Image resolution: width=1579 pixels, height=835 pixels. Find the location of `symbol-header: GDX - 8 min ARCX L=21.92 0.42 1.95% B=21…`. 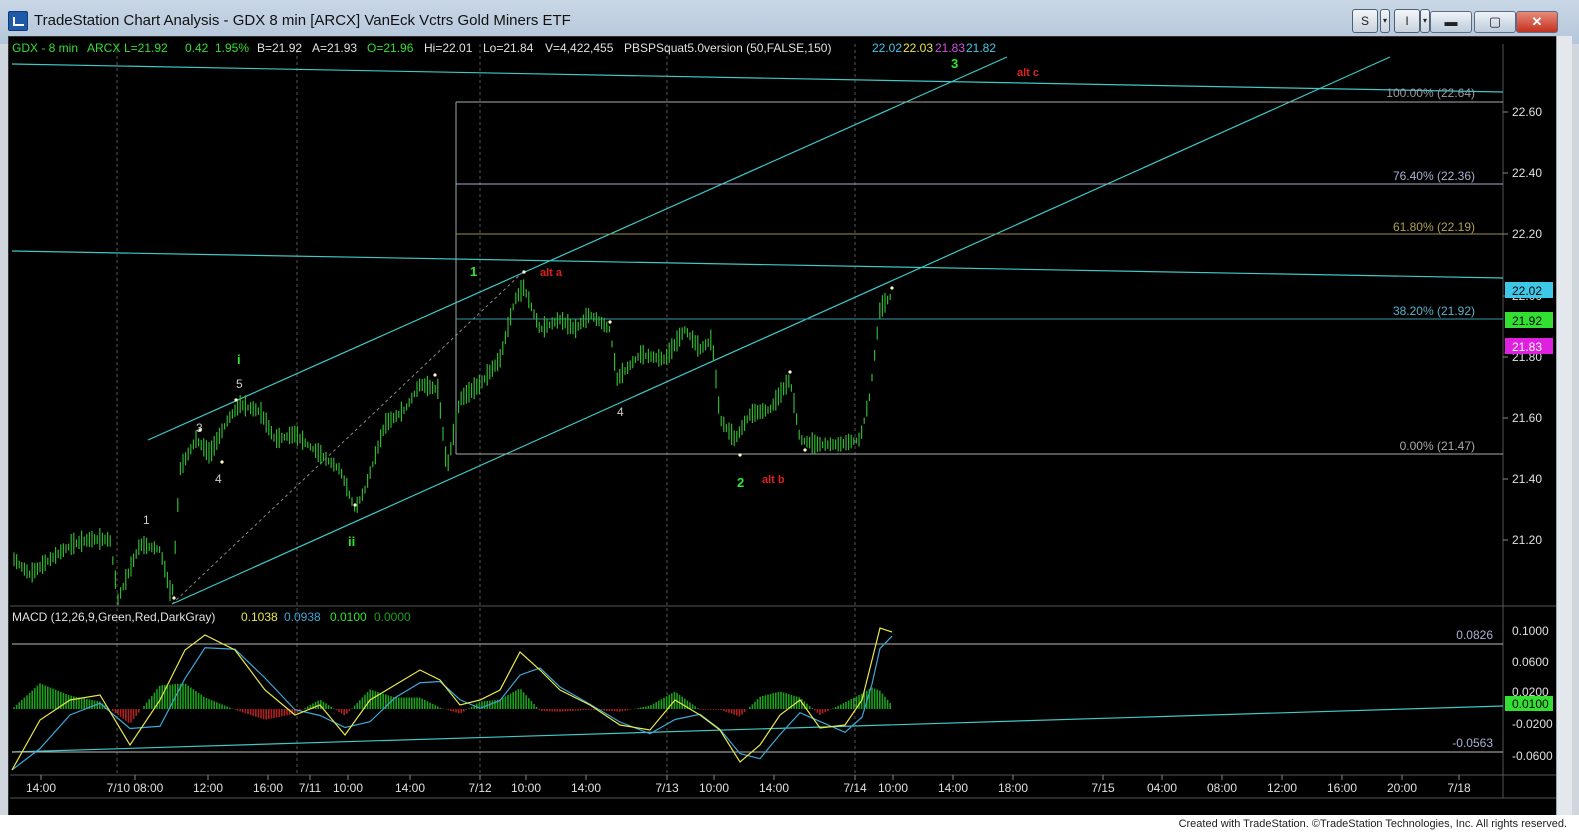

symbol-header: GDX - 8 min ARCX L=21.92 0.42 1.95% B=21… is located at coordinates (504, 48).